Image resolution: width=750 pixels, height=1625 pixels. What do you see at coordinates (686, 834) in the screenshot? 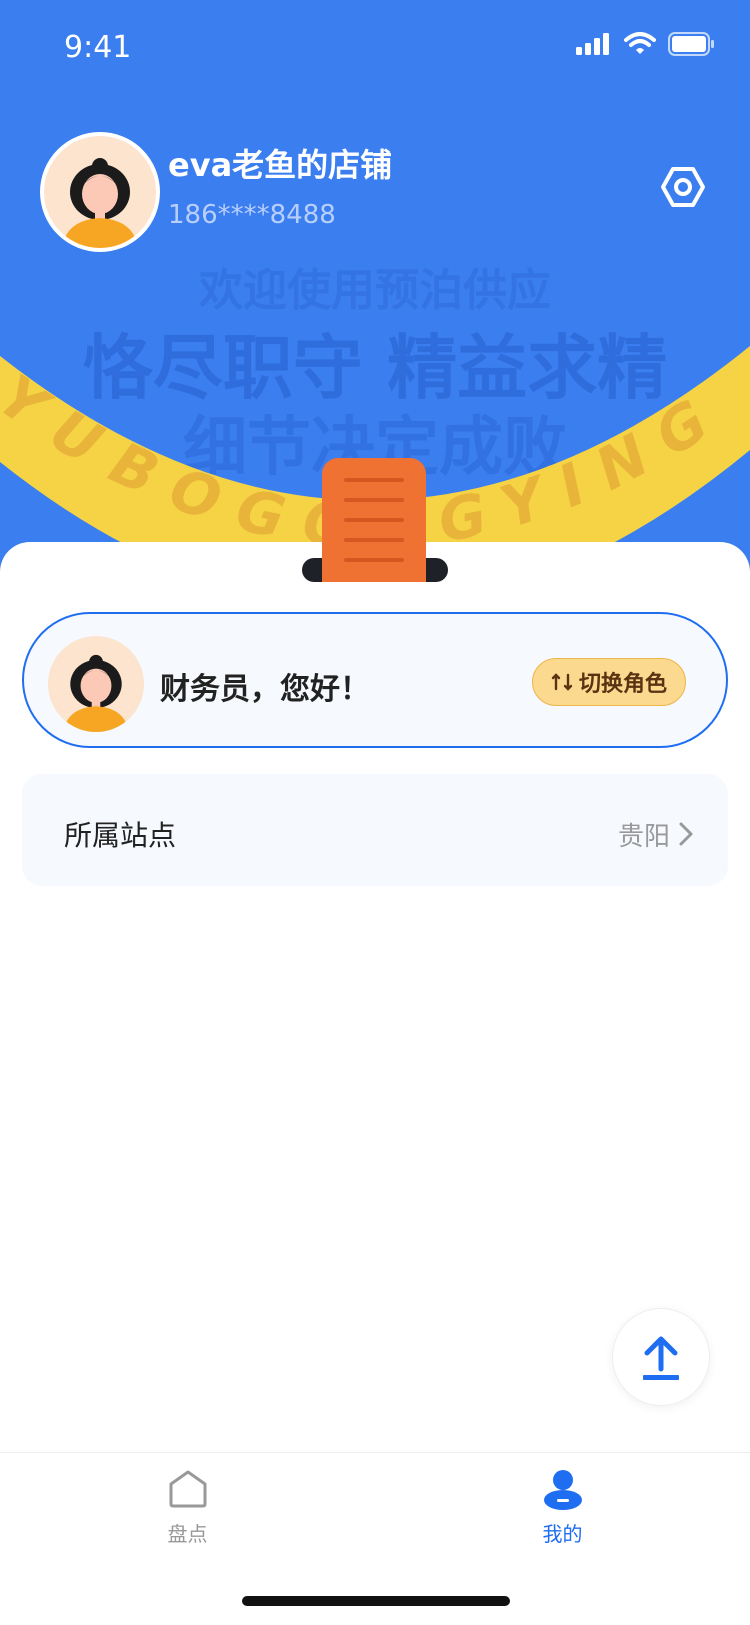
I see `chevron-right-icon` at bounding box center [686, 834].